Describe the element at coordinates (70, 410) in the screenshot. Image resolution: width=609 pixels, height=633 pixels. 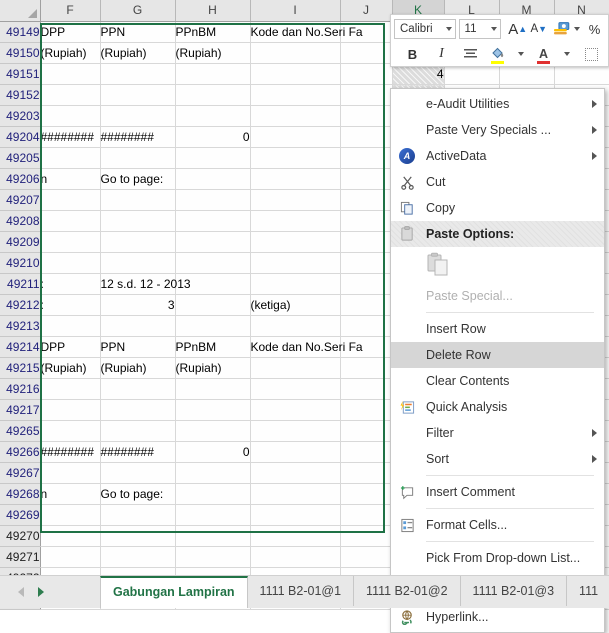
I see `cell-F49217` at that location.